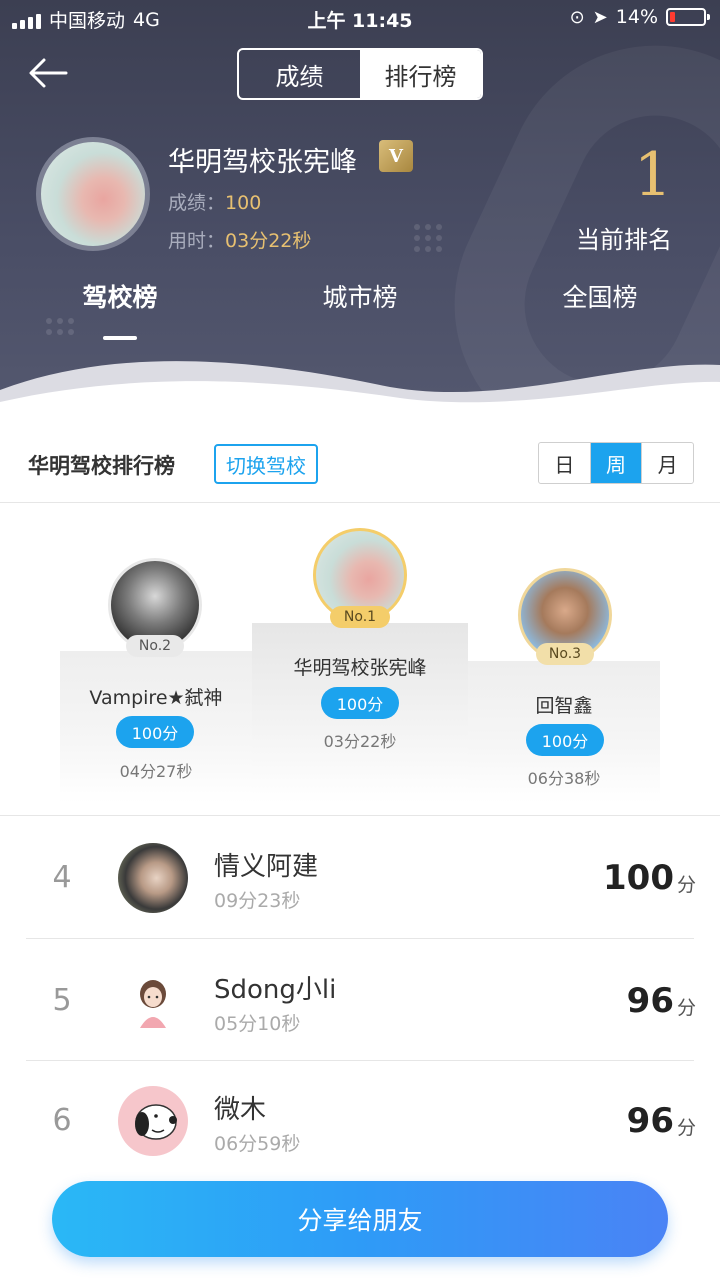 Image resolution: width=720 pixels, height=1280 pixels. Describe the element at coordinates (62, 1120) in the screenshot. I see `rank-number: 6` at that location.